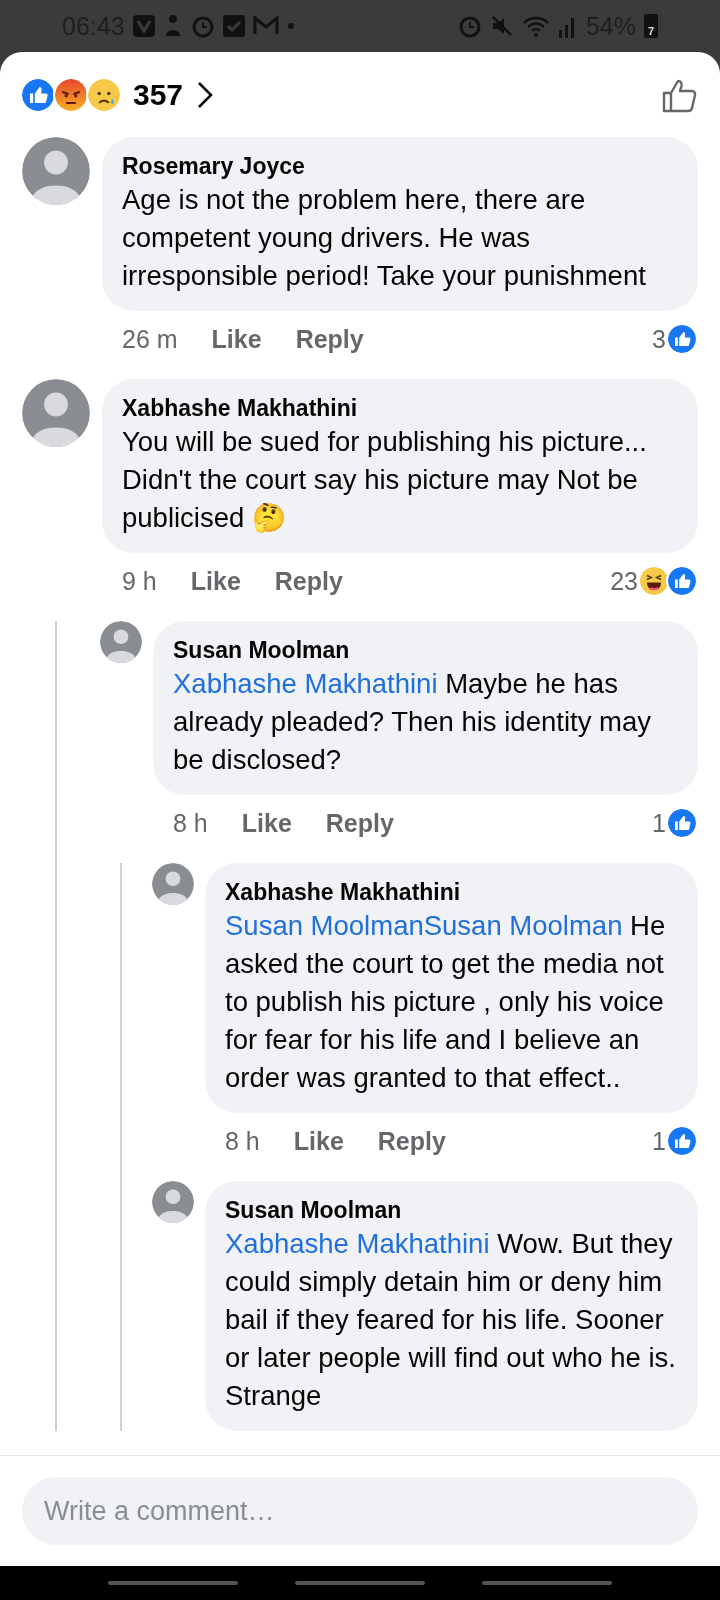  I want to click on timestamp: 9 h, so click(139, 581).